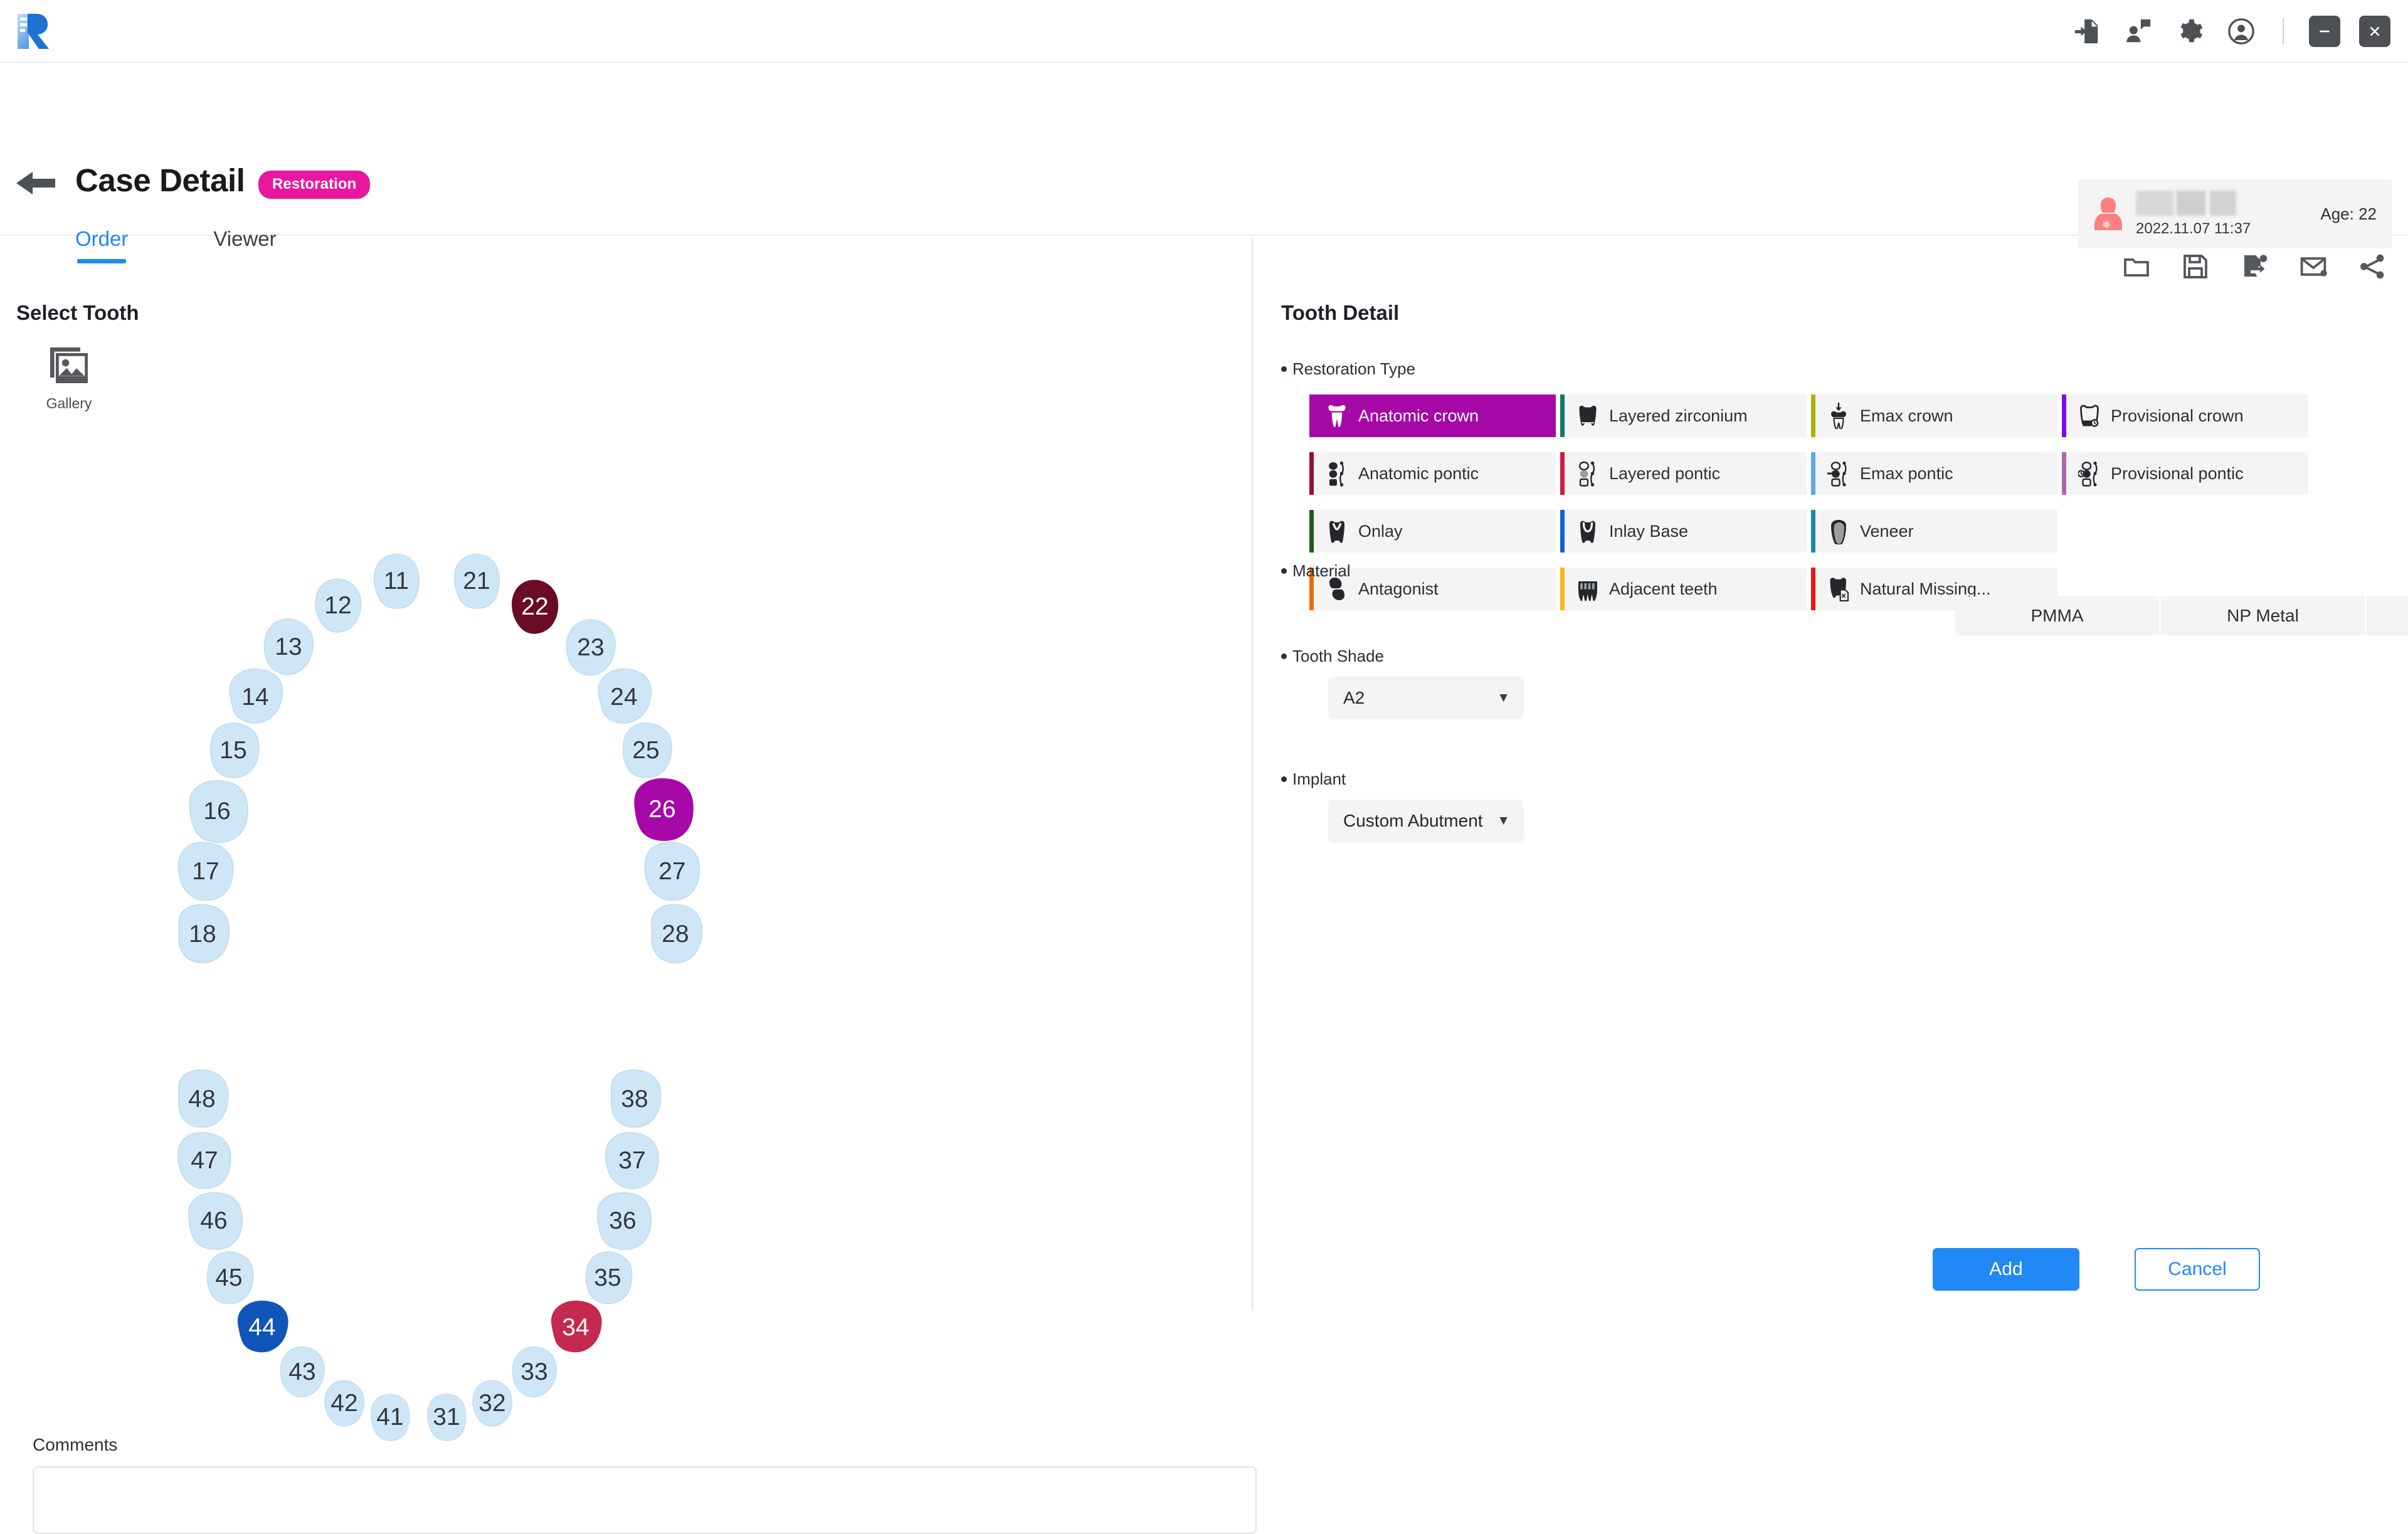  What do you see at coordinates (1204, 32) in the screenshot?
I see `title-bar` at bounding box center [1204, 32].